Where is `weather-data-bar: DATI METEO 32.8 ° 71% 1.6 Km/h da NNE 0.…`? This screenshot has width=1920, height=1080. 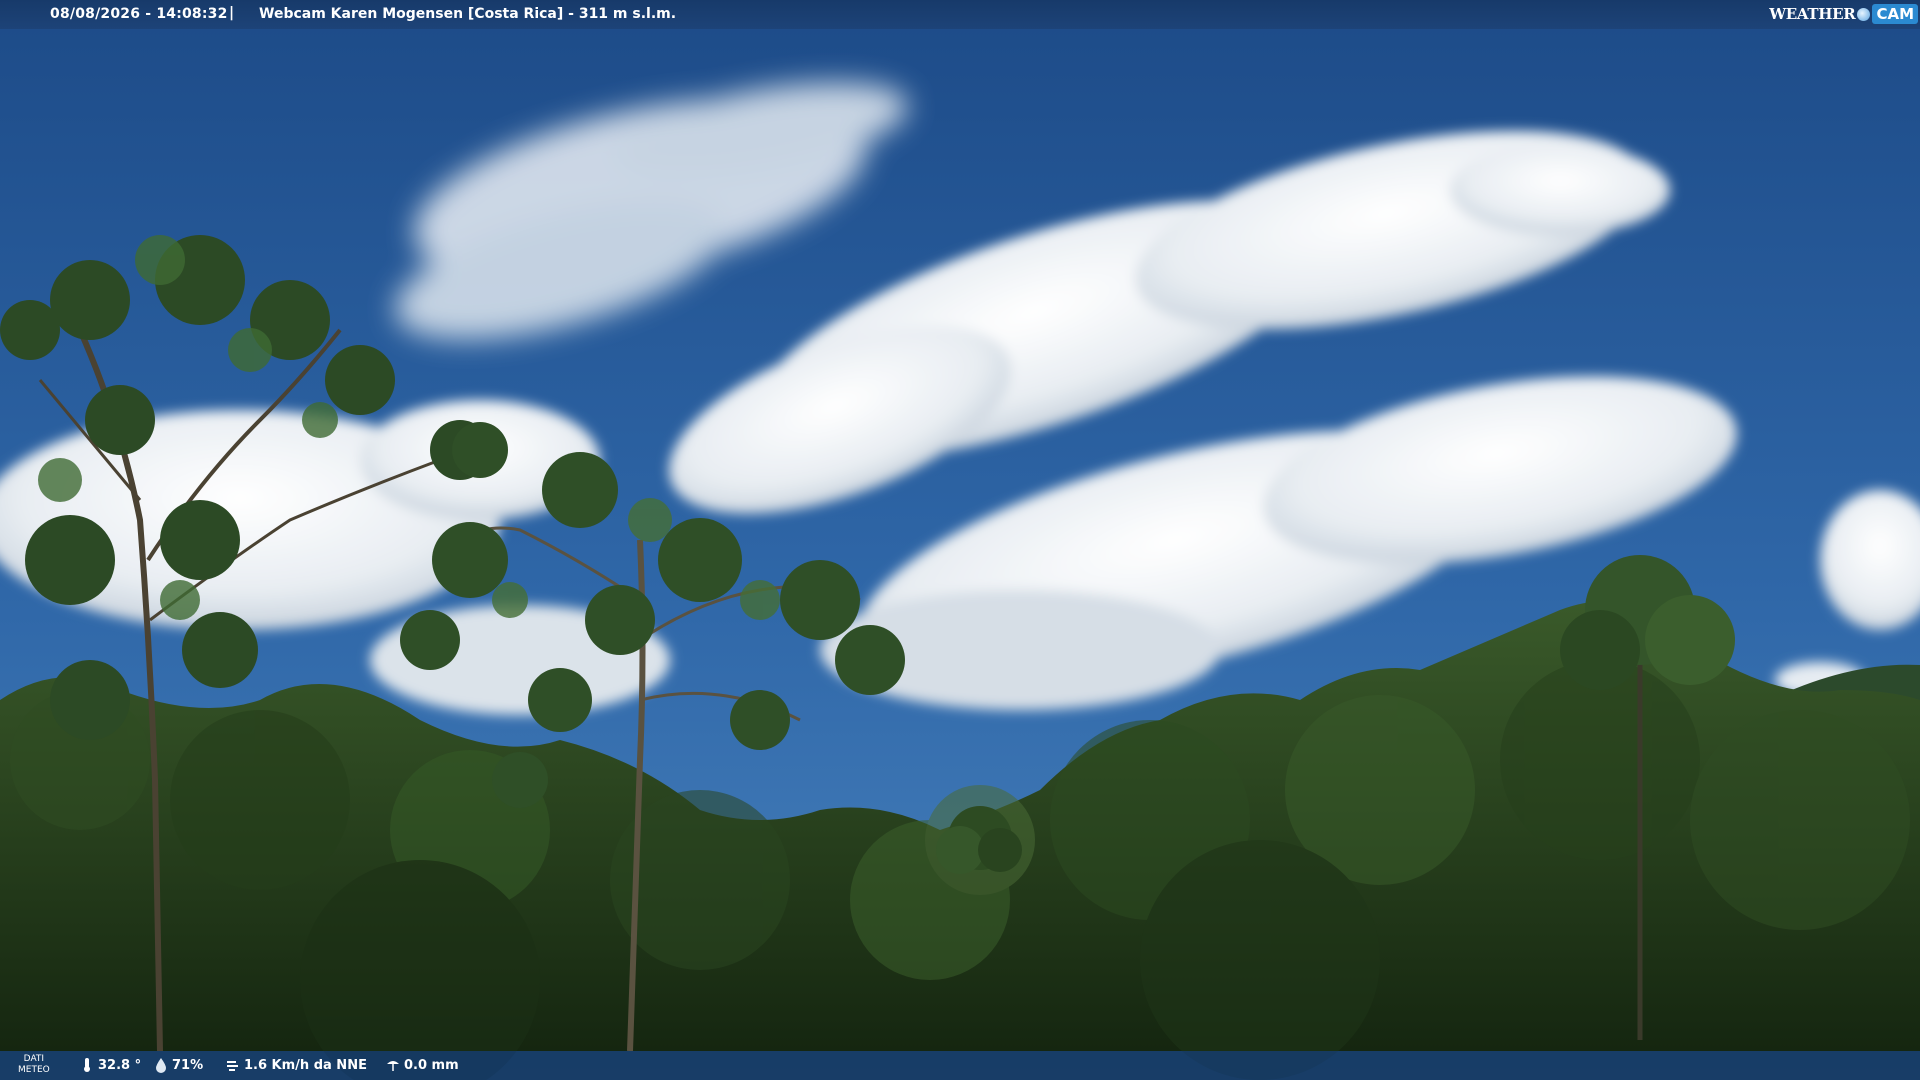 weather-data-bar: DATI METEO 32.8 ° 71% 1.6 Km/h da NNE 0.… is located at coordinates (960, 1065).